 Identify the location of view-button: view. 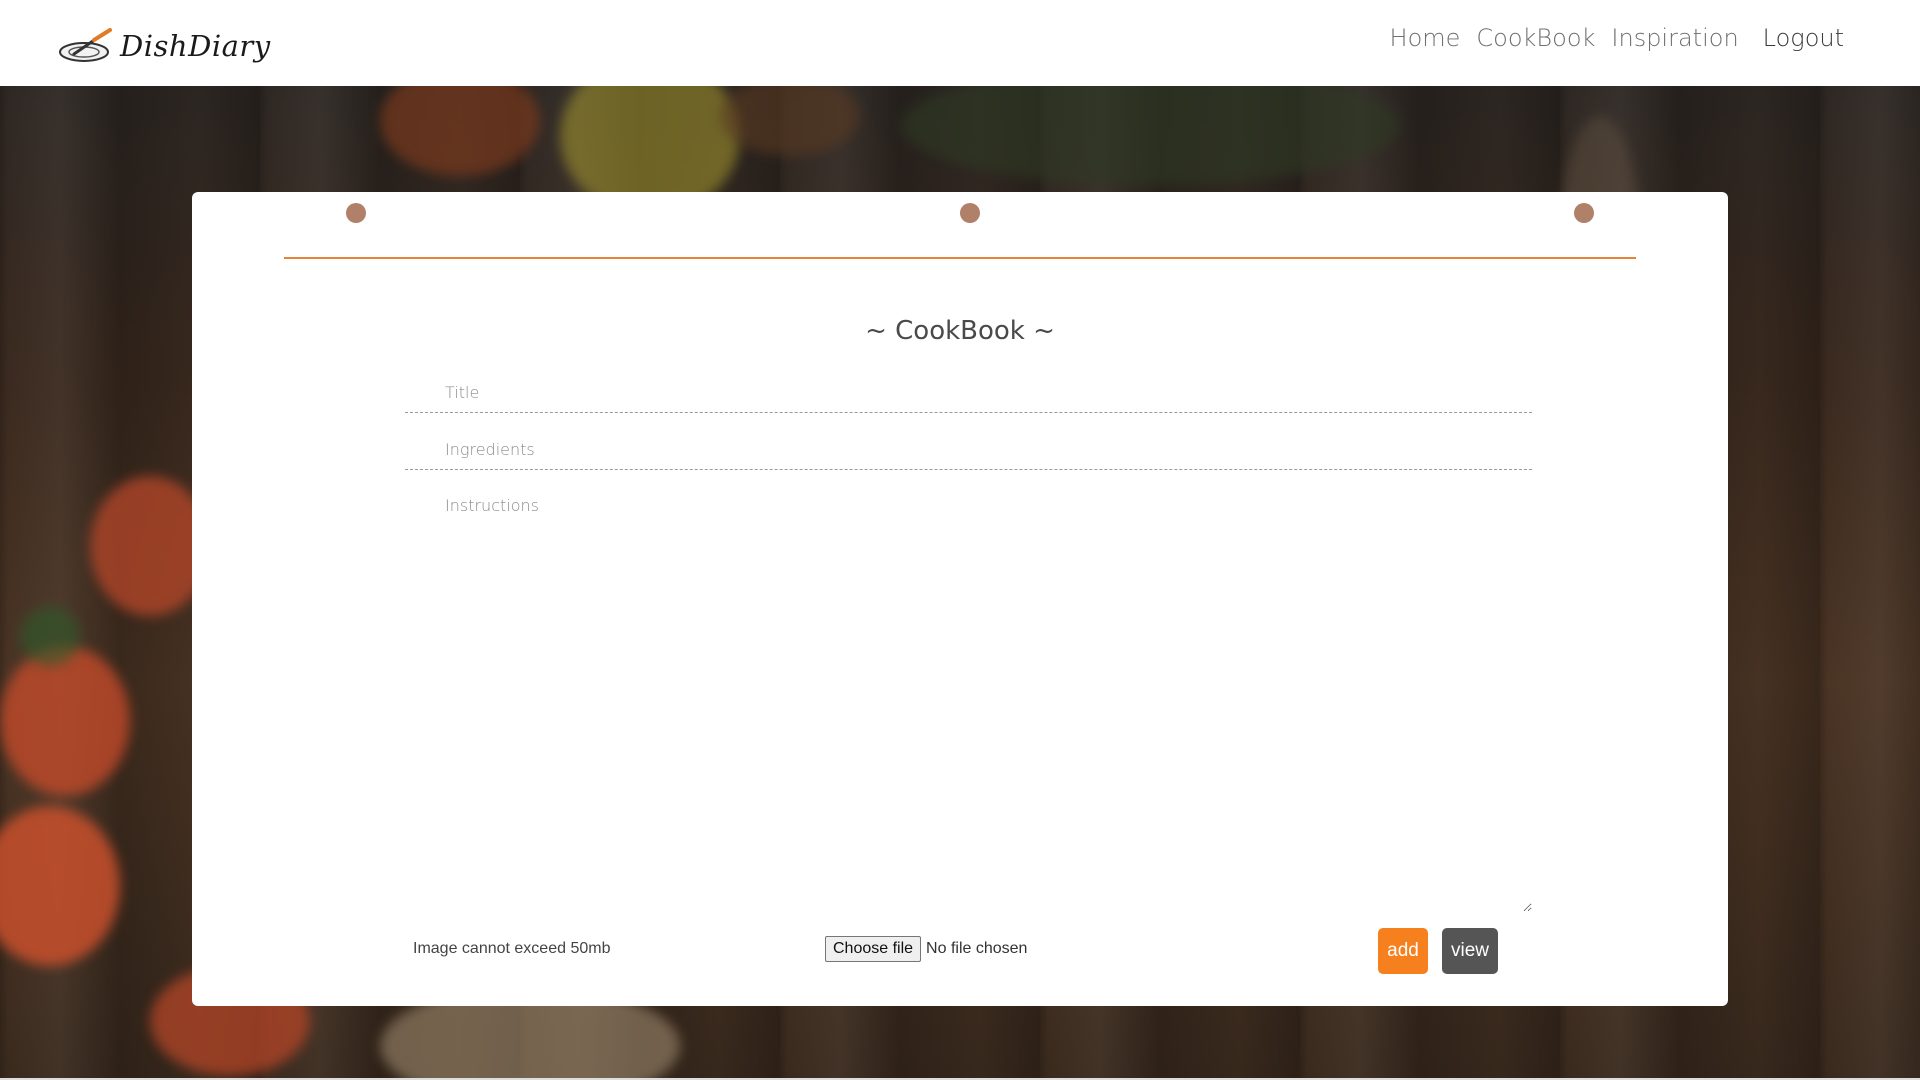
(1470, 951).